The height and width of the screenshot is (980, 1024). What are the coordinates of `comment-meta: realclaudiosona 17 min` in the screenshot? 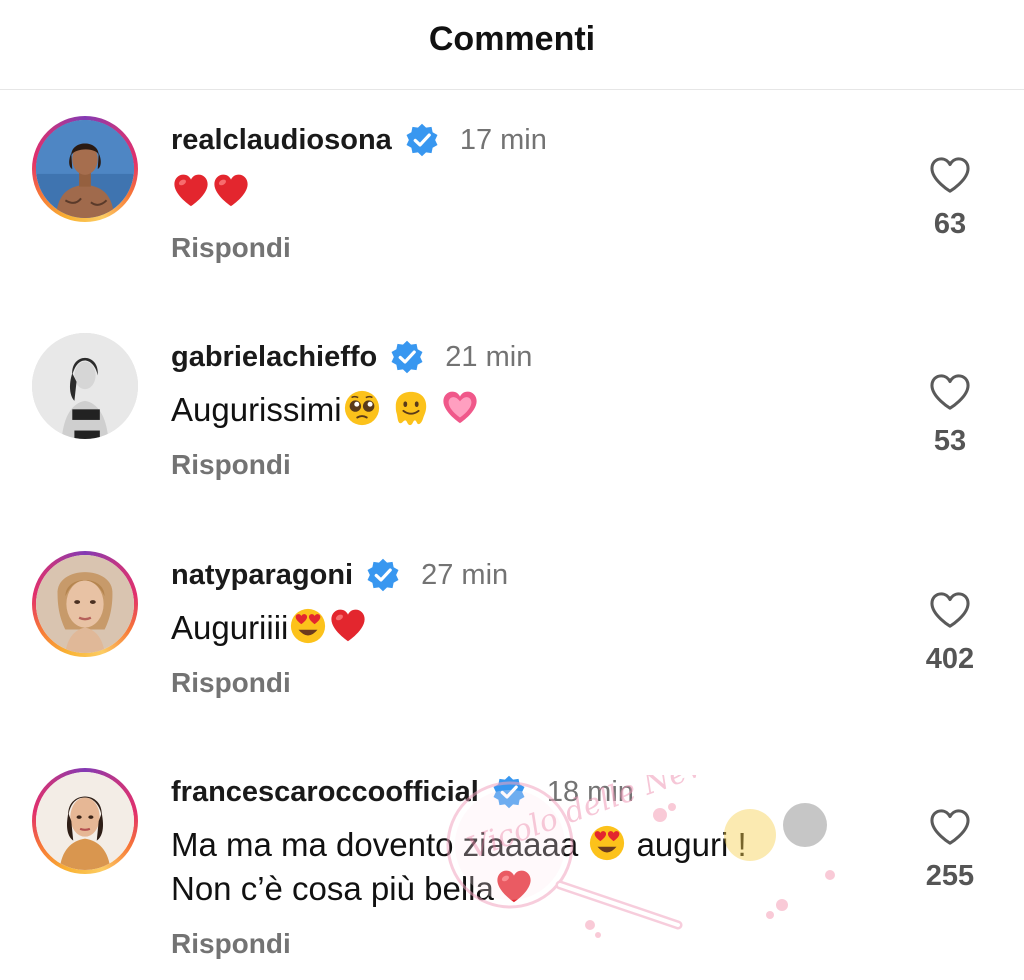 It's located at (359, 140).